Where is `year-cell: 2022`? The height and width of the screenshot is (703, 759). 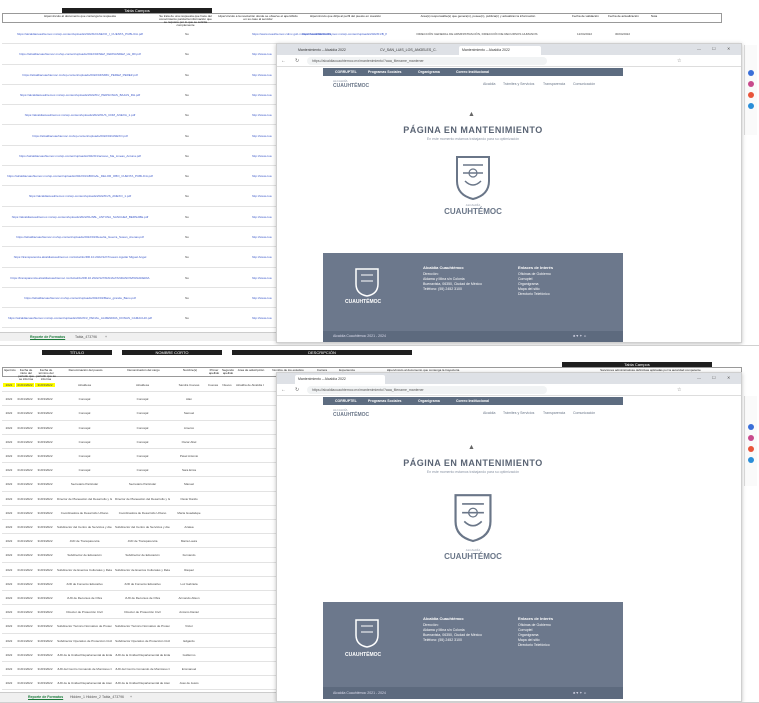
year-cell: 2022 is located at coordinates (9, 456).